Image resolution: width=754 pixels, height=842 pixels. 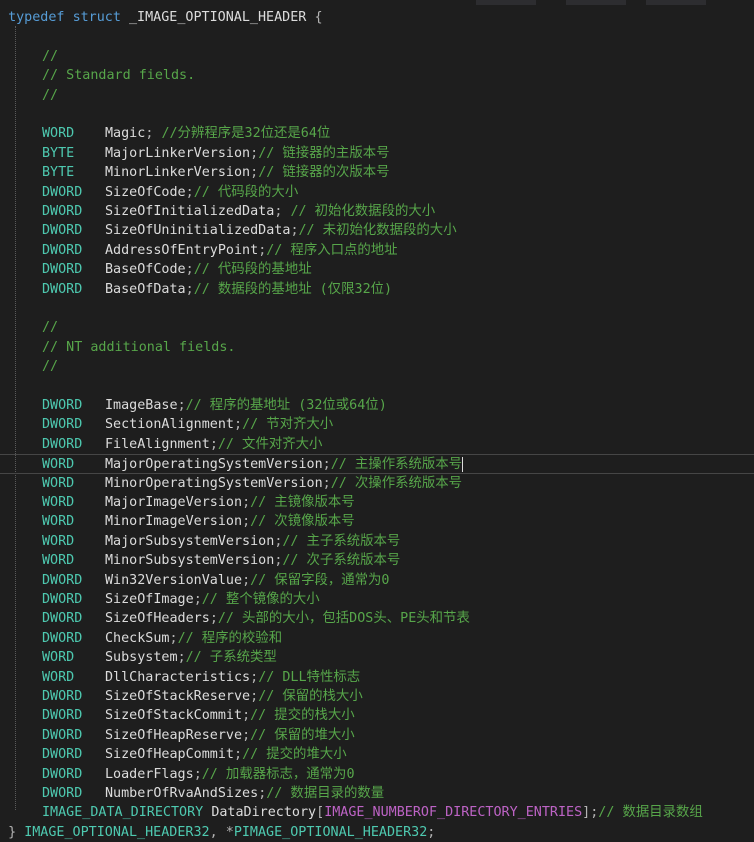 I want to click on code-line-comment: // Standard fields., so click(x=377, y=75).